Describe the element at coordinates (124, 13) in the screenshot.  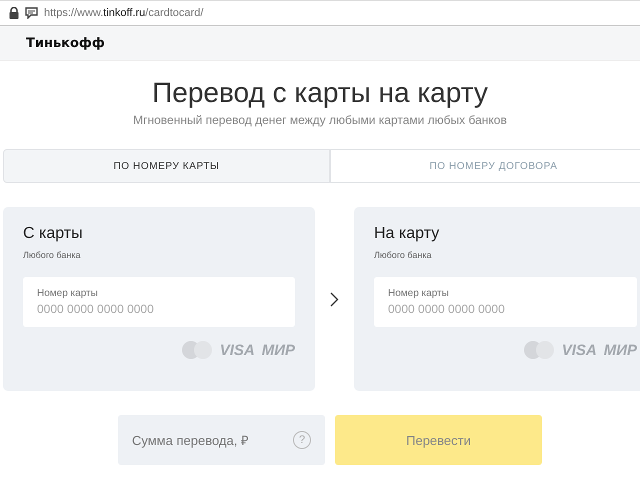
I see `url-text: https://www.tinkoff.ru/cardtocard/` at that location.